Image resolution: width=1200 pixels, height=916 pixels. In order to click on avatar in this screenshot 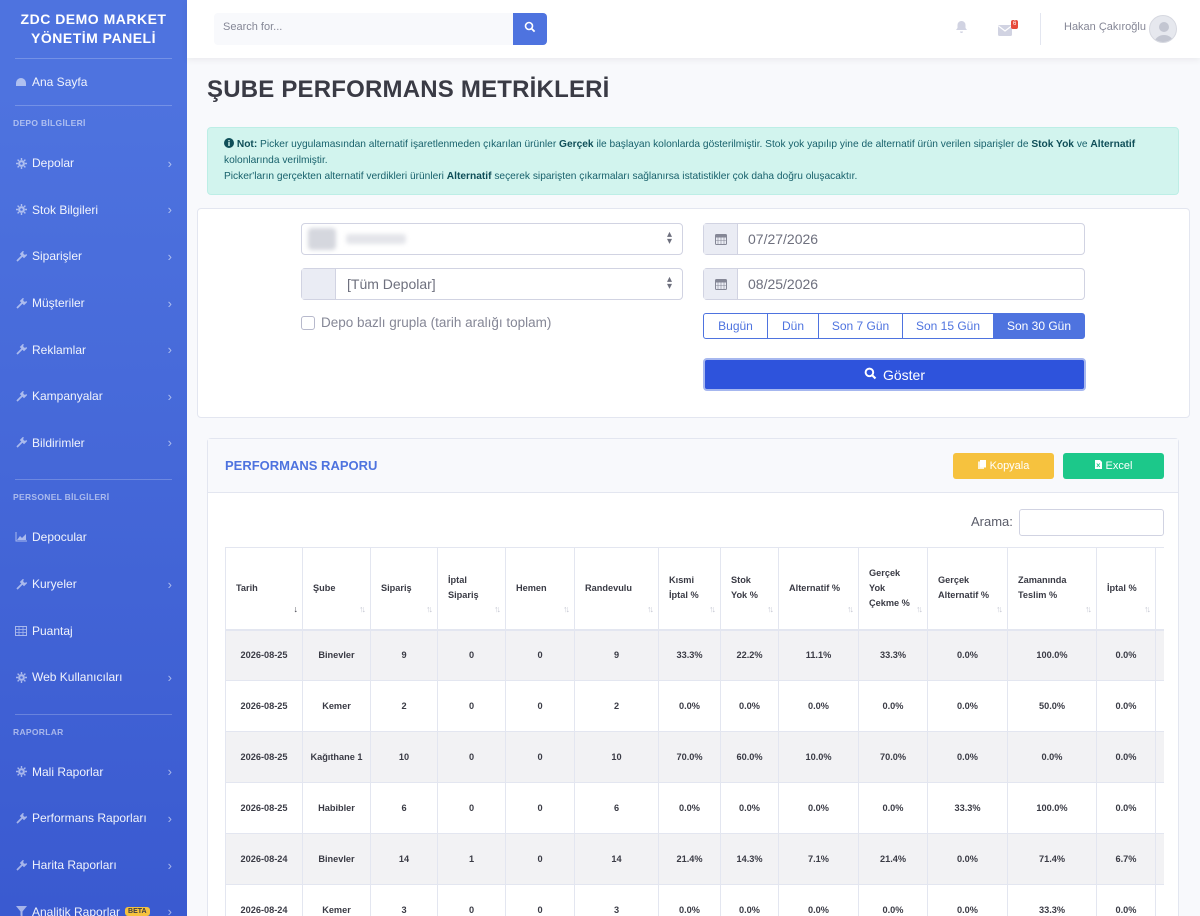, I will do `click(1163, 29)`.